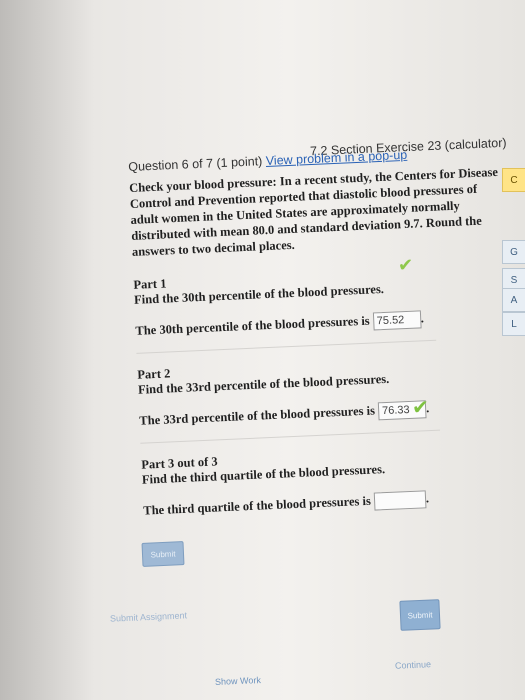 Image resolution: width=525 pixels, height=700 pixels. I want to click on sidebar-tab-c: C, so click(513, 180).